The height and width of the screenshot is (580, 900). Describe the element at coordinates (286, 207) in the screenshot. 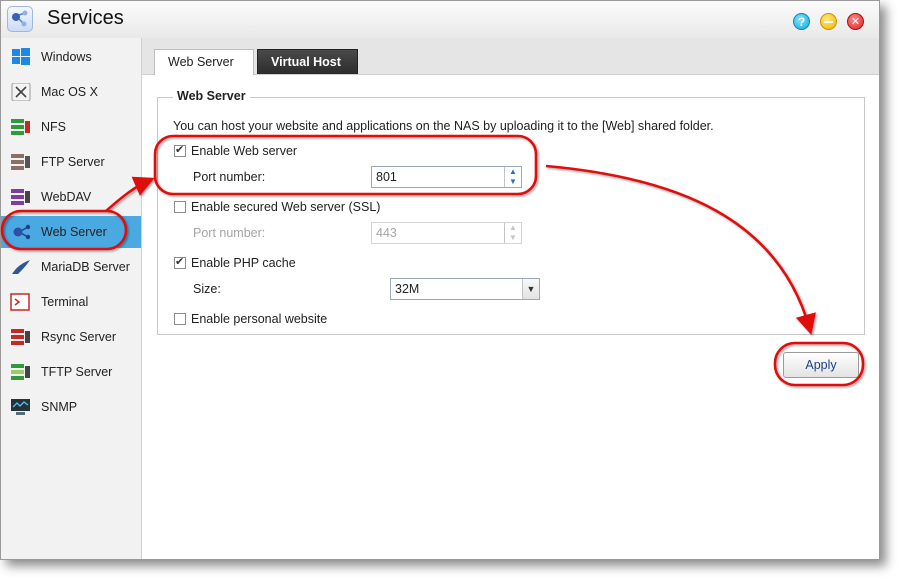

I see `enable-ssl-label: Enable secured Web server (SSL)` at that location.